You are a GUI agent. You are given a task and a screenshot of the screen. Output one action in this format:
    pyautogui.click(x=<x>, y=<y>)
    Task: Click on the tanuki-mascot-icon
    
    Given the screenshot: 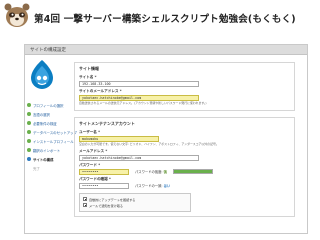 What is the action you would take?
    pyautogui.click(x=17, y=15)
    